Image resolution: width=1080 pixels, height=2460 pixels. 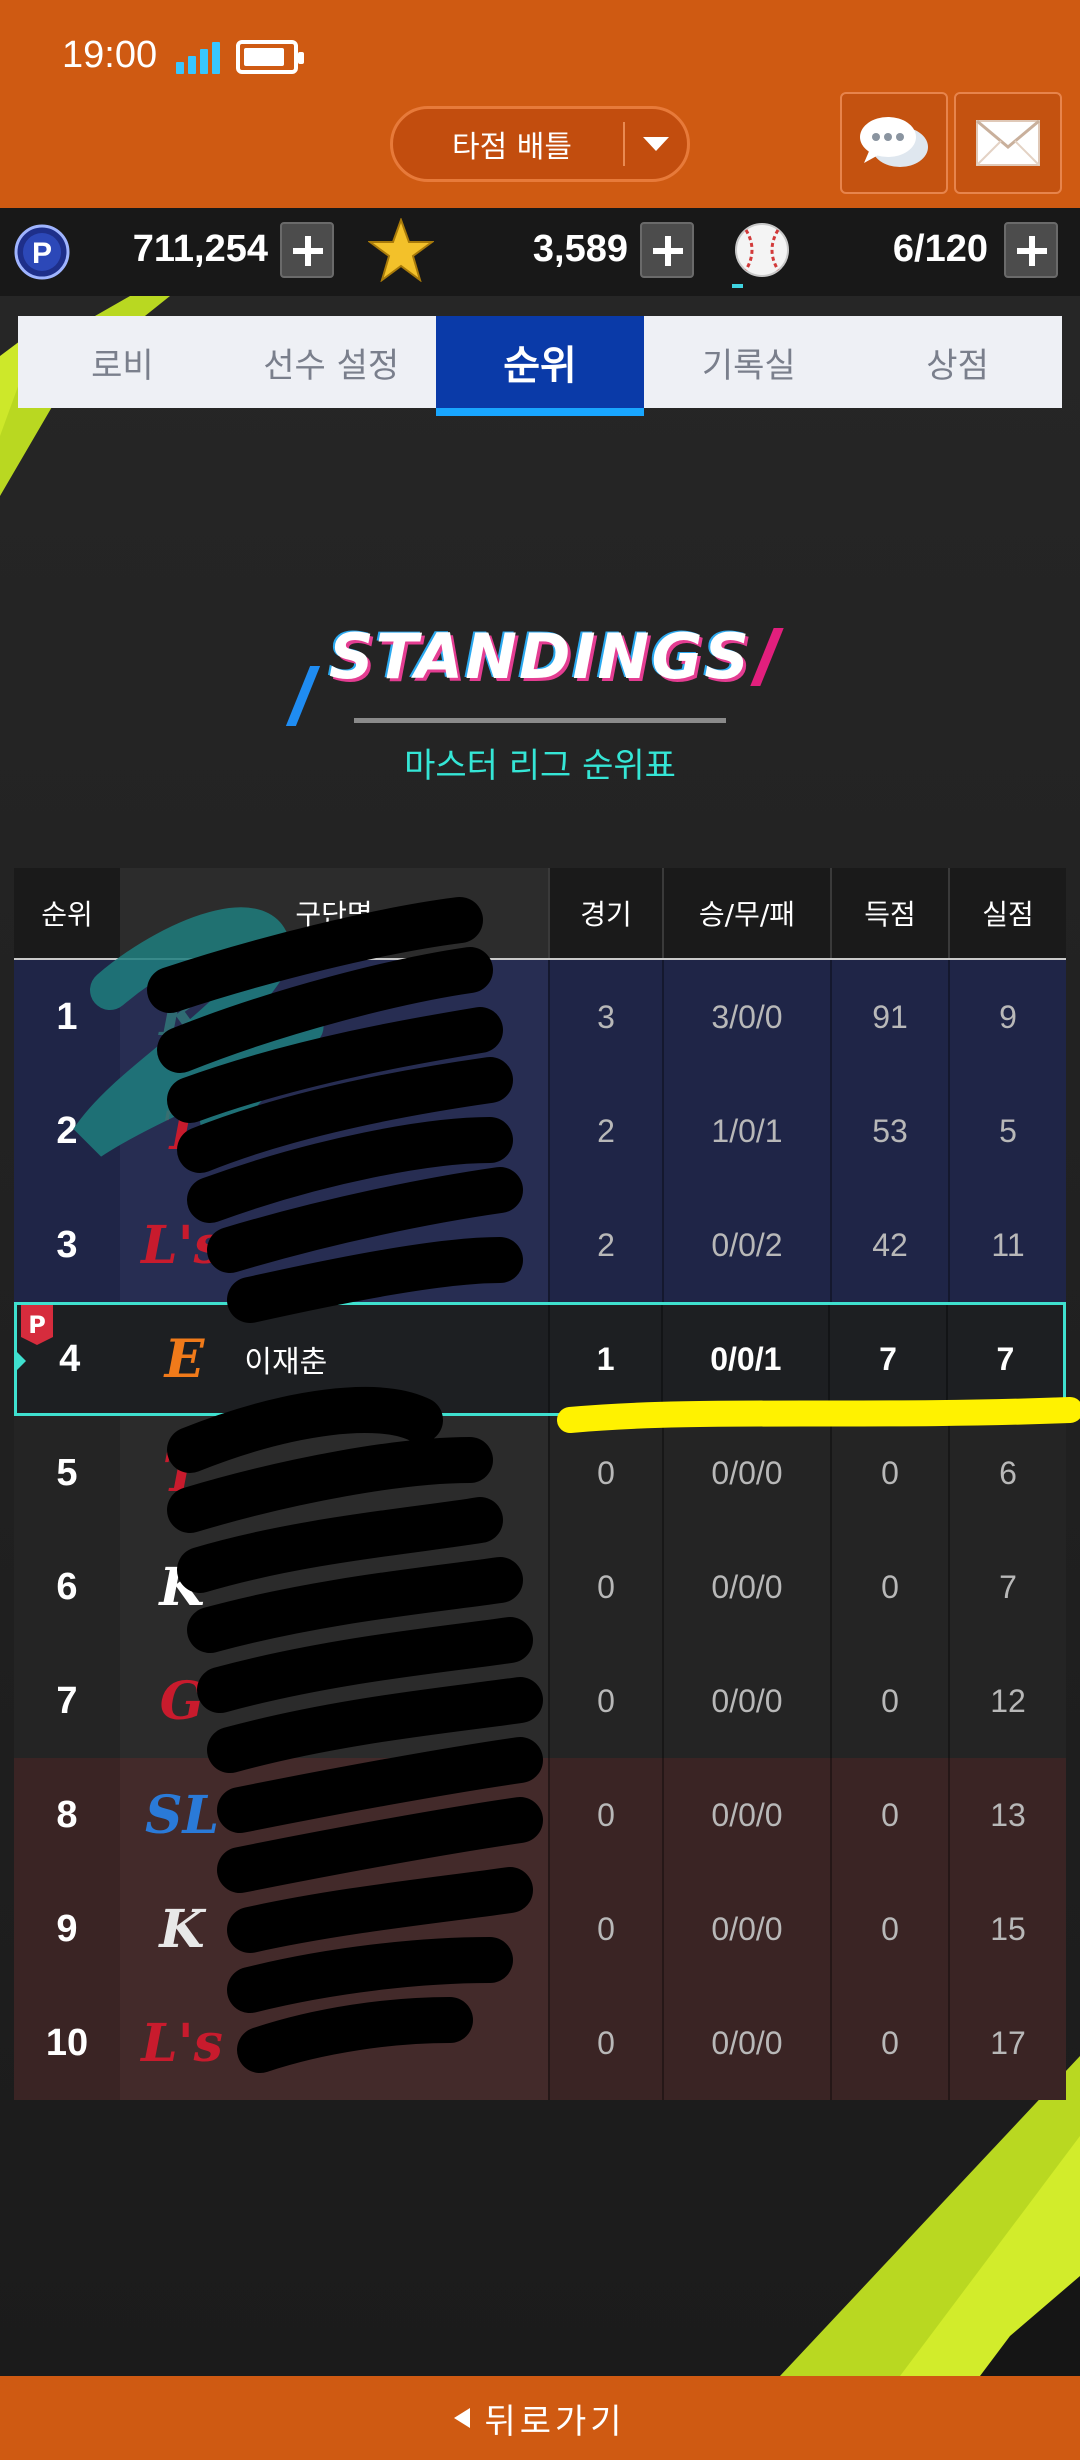 What do you see at coordinates (1031, 250) in the screenshot?
I see `add-balls-button` at bounding box center [1031, 250].